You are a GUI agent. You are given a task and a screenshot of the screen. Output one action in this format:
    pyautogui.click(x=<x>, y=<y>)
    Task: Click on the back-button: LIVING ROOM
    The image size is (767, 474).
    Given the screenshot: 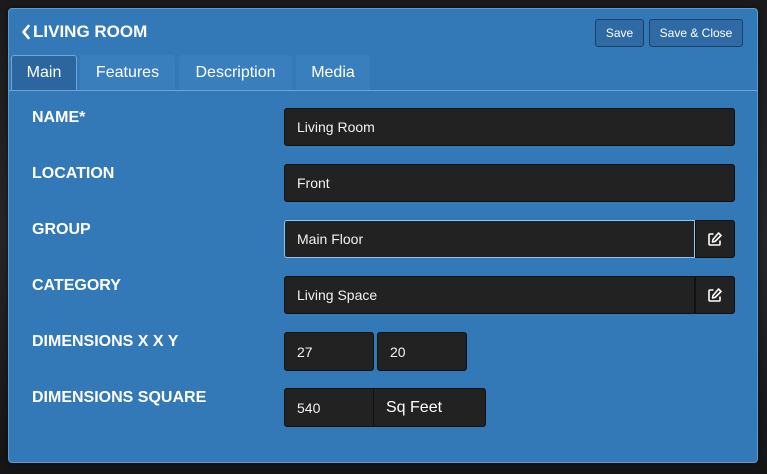 What is the action you would take?
    pyautogui.click(x=84, y=32)
    